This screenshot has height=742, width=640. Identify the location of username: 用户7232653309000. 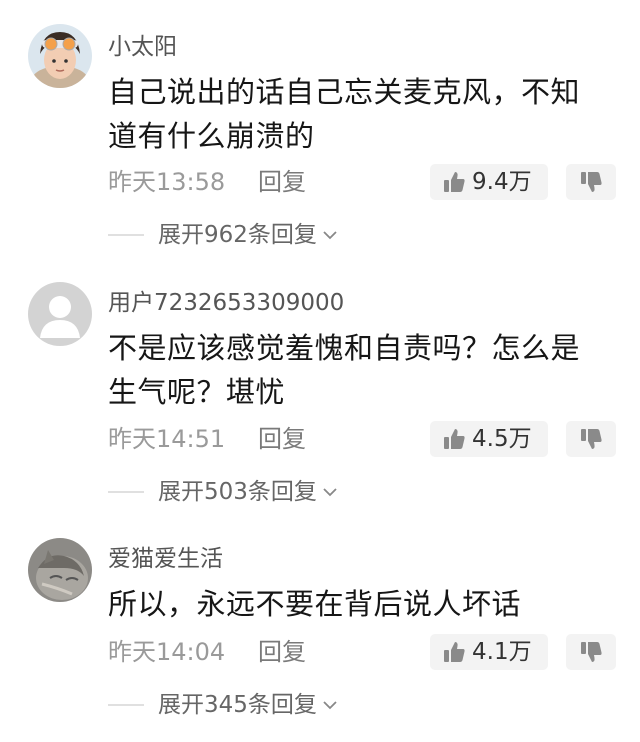
(226, 303).